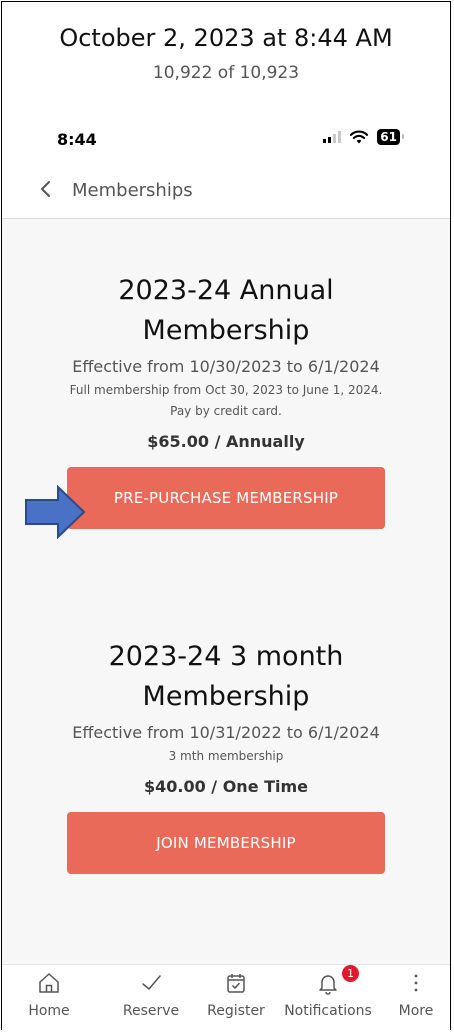  Describe the element at coordinates (46, 189) in the screenshot. I see `chevron-left-icon` at that location.